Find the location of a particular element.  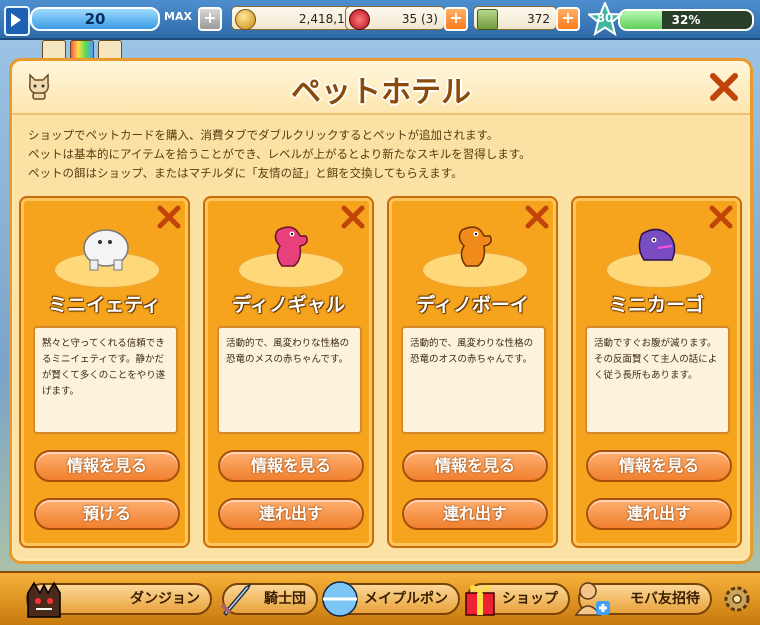

gift-icon is located at coordinates (480, 600).